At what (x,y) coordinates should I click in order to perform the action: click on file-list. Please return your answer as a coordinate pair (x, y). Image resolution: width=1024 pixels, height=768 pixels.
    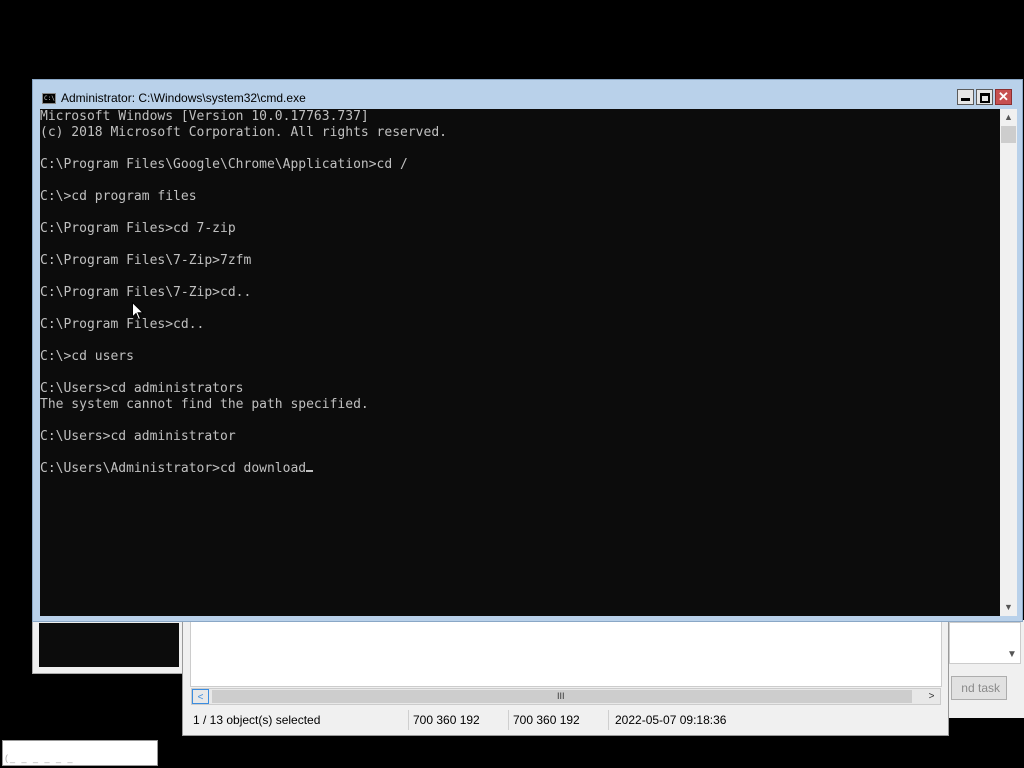
    Looking at the image, I should click on (566, 654).